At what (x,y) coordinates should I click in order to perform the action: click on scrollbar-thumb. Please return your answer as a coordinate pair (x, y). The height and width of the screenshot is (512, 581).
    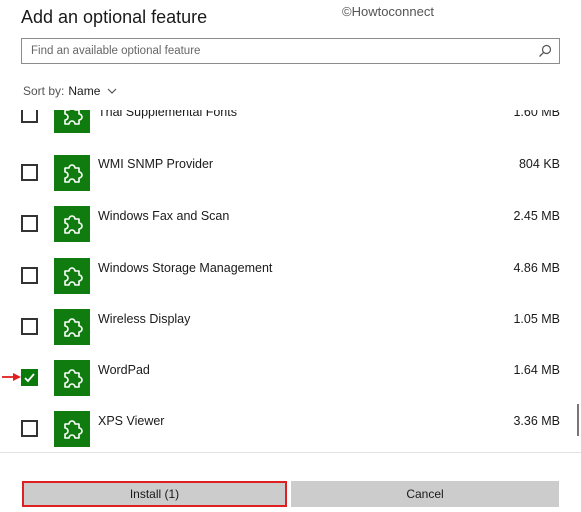
    Looking at the image, I should click on (578, 420).